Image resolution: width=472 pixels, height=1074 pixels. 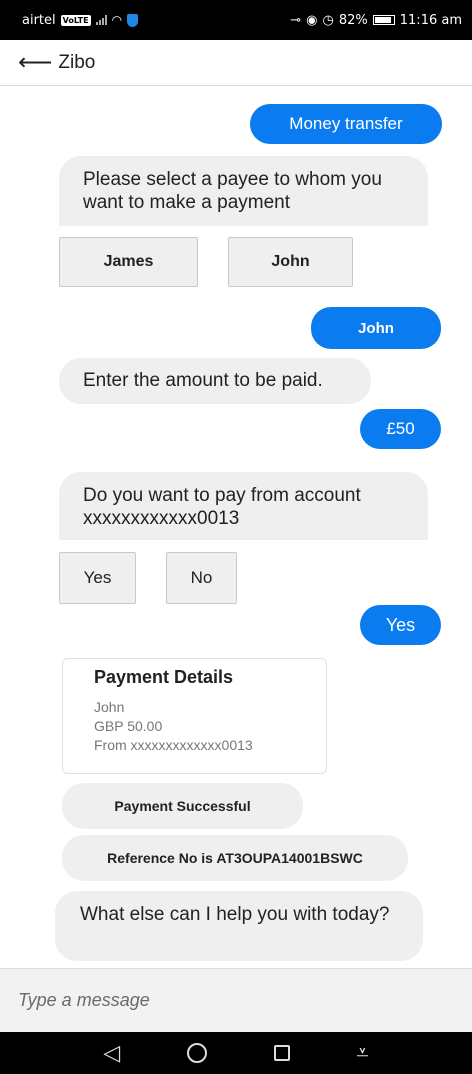 What do you see at coordinates (201, 578) in the screenshot?
I see `option-button-no: No` at bounding box center [201, 578].